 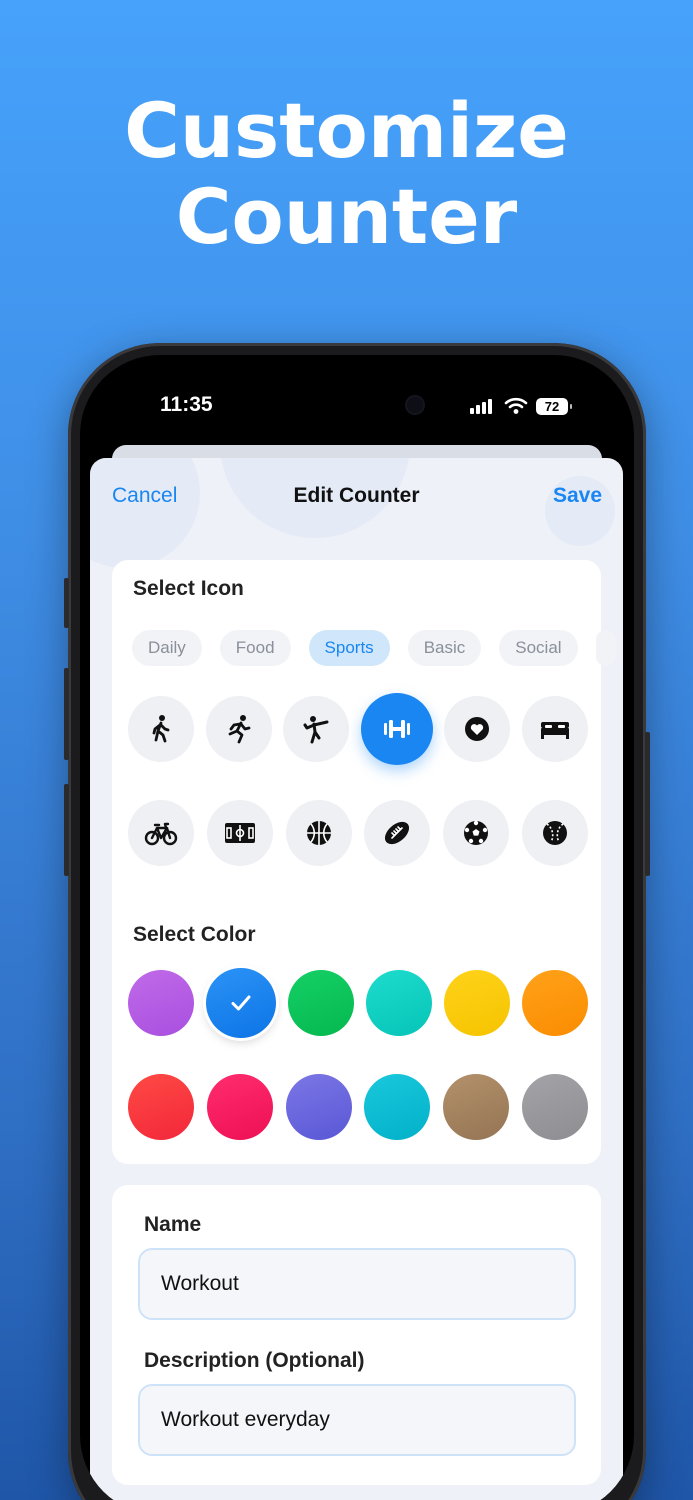 I want to click on category-chip-social: Social, so click(x=538, y=648).